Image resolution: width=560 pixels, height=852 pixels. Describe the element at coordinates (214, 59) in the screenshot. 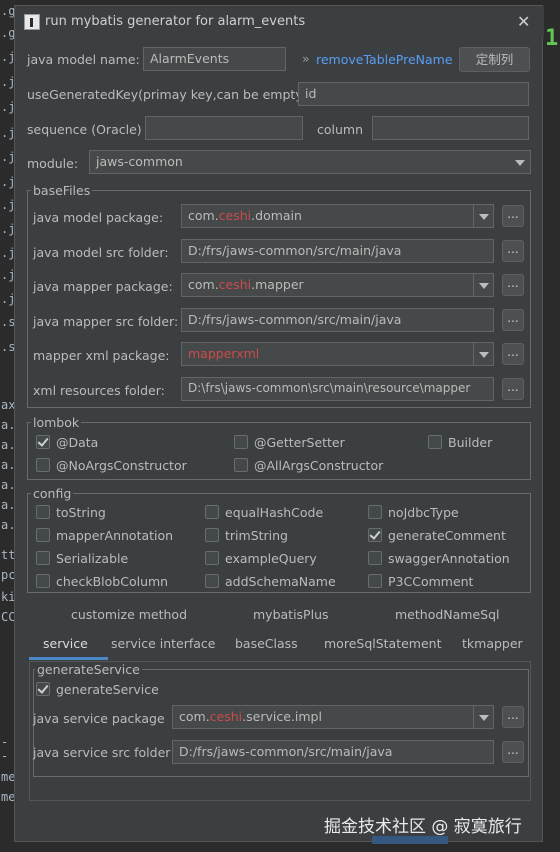

I see `java-model-name-input: AlarmEvents` at that location.